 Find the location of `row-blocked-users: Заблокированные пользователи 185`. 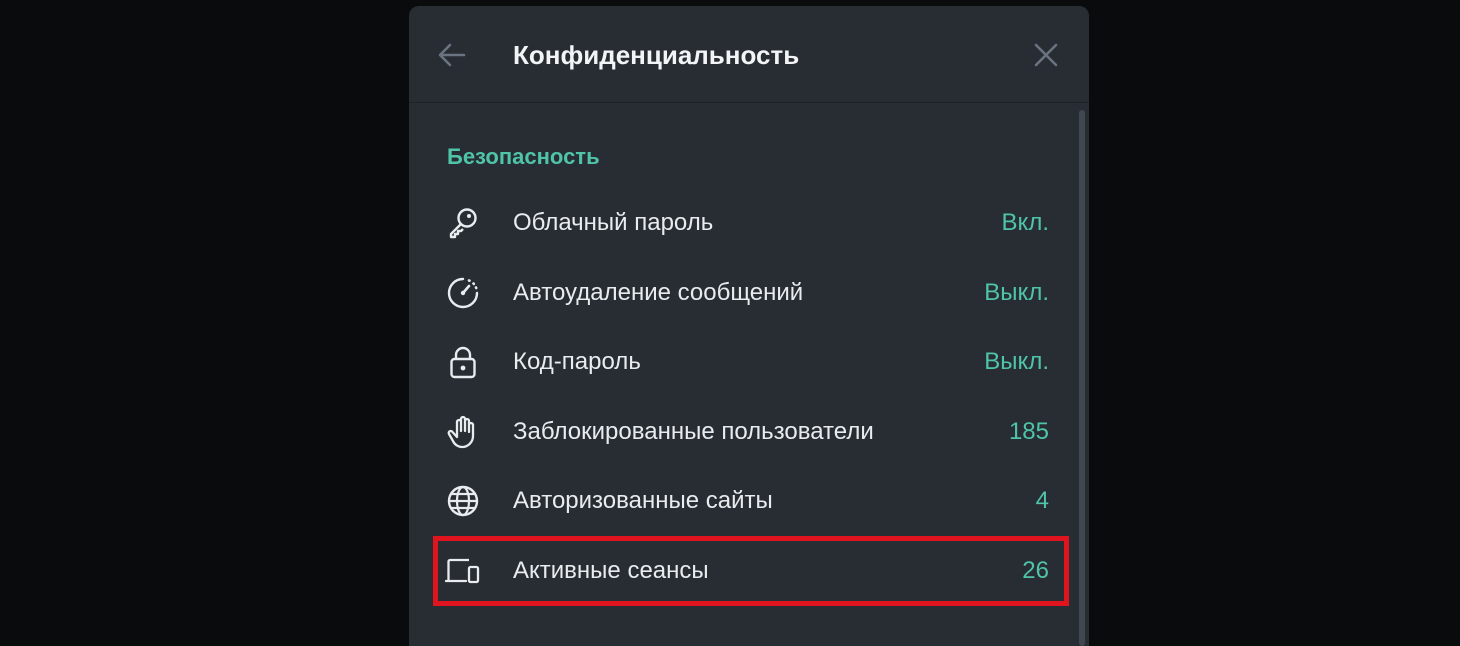

row-blocked-users: Заблокированные пользователи 185 is located at coordinates (749, 432).